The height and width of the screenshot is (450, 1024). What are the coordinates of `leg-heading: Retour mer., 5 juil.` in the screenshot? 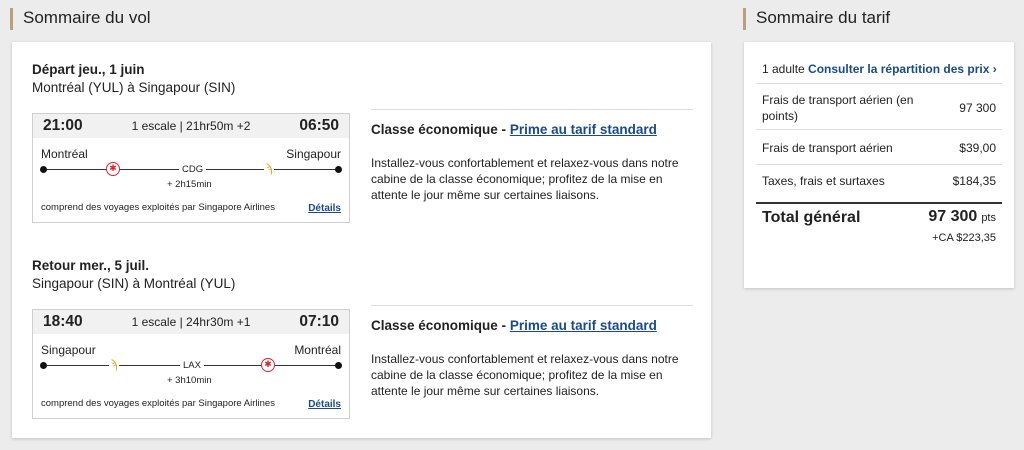 It's located at (91, 265).